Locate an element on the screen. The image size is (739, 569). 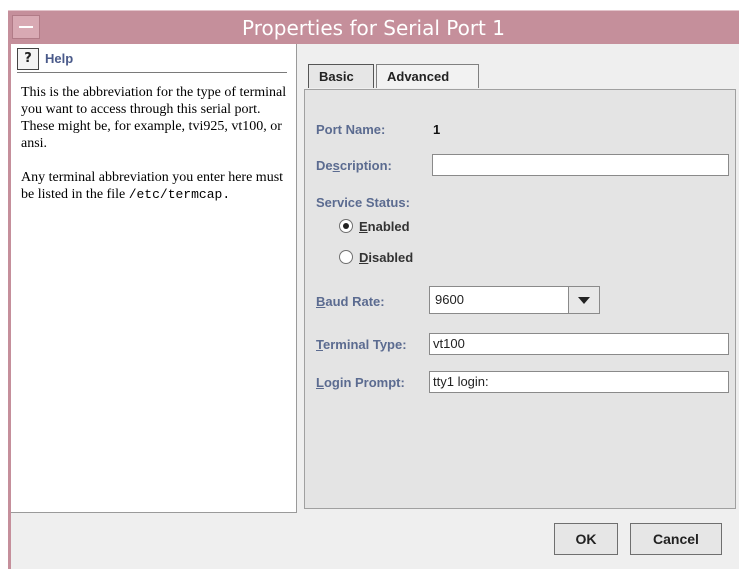
help-header: ? Help is located at coordinates (152, 60).